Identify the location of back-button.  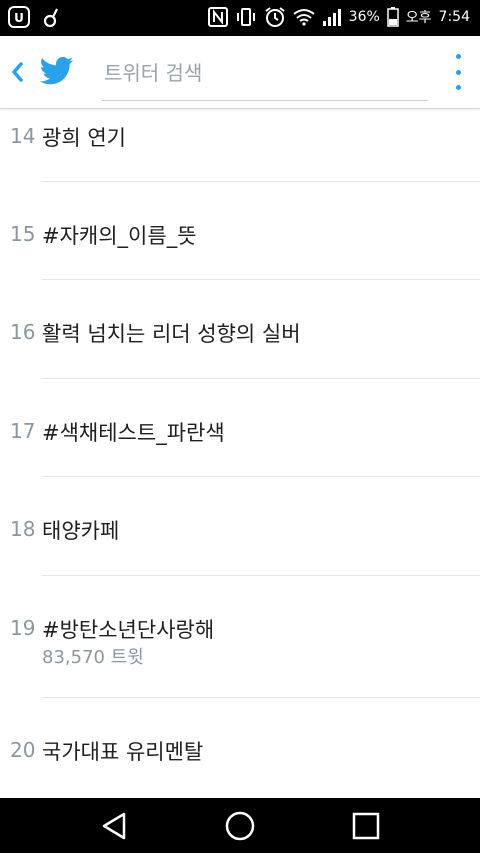
(17, 72).